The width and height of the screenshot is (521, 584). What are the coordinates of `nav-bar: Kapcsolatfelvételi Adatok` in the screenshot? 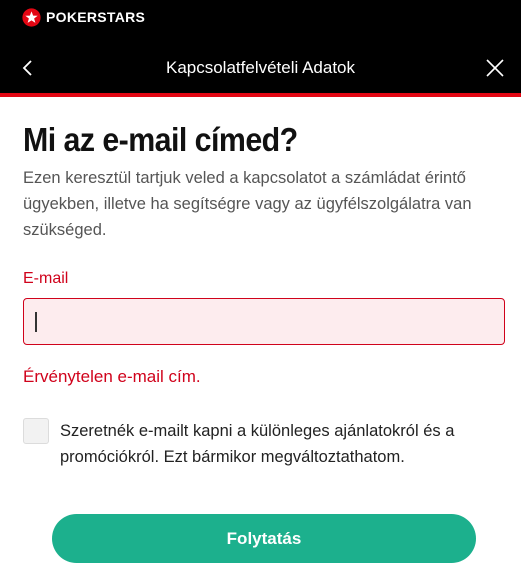 It's located at (260, 68).